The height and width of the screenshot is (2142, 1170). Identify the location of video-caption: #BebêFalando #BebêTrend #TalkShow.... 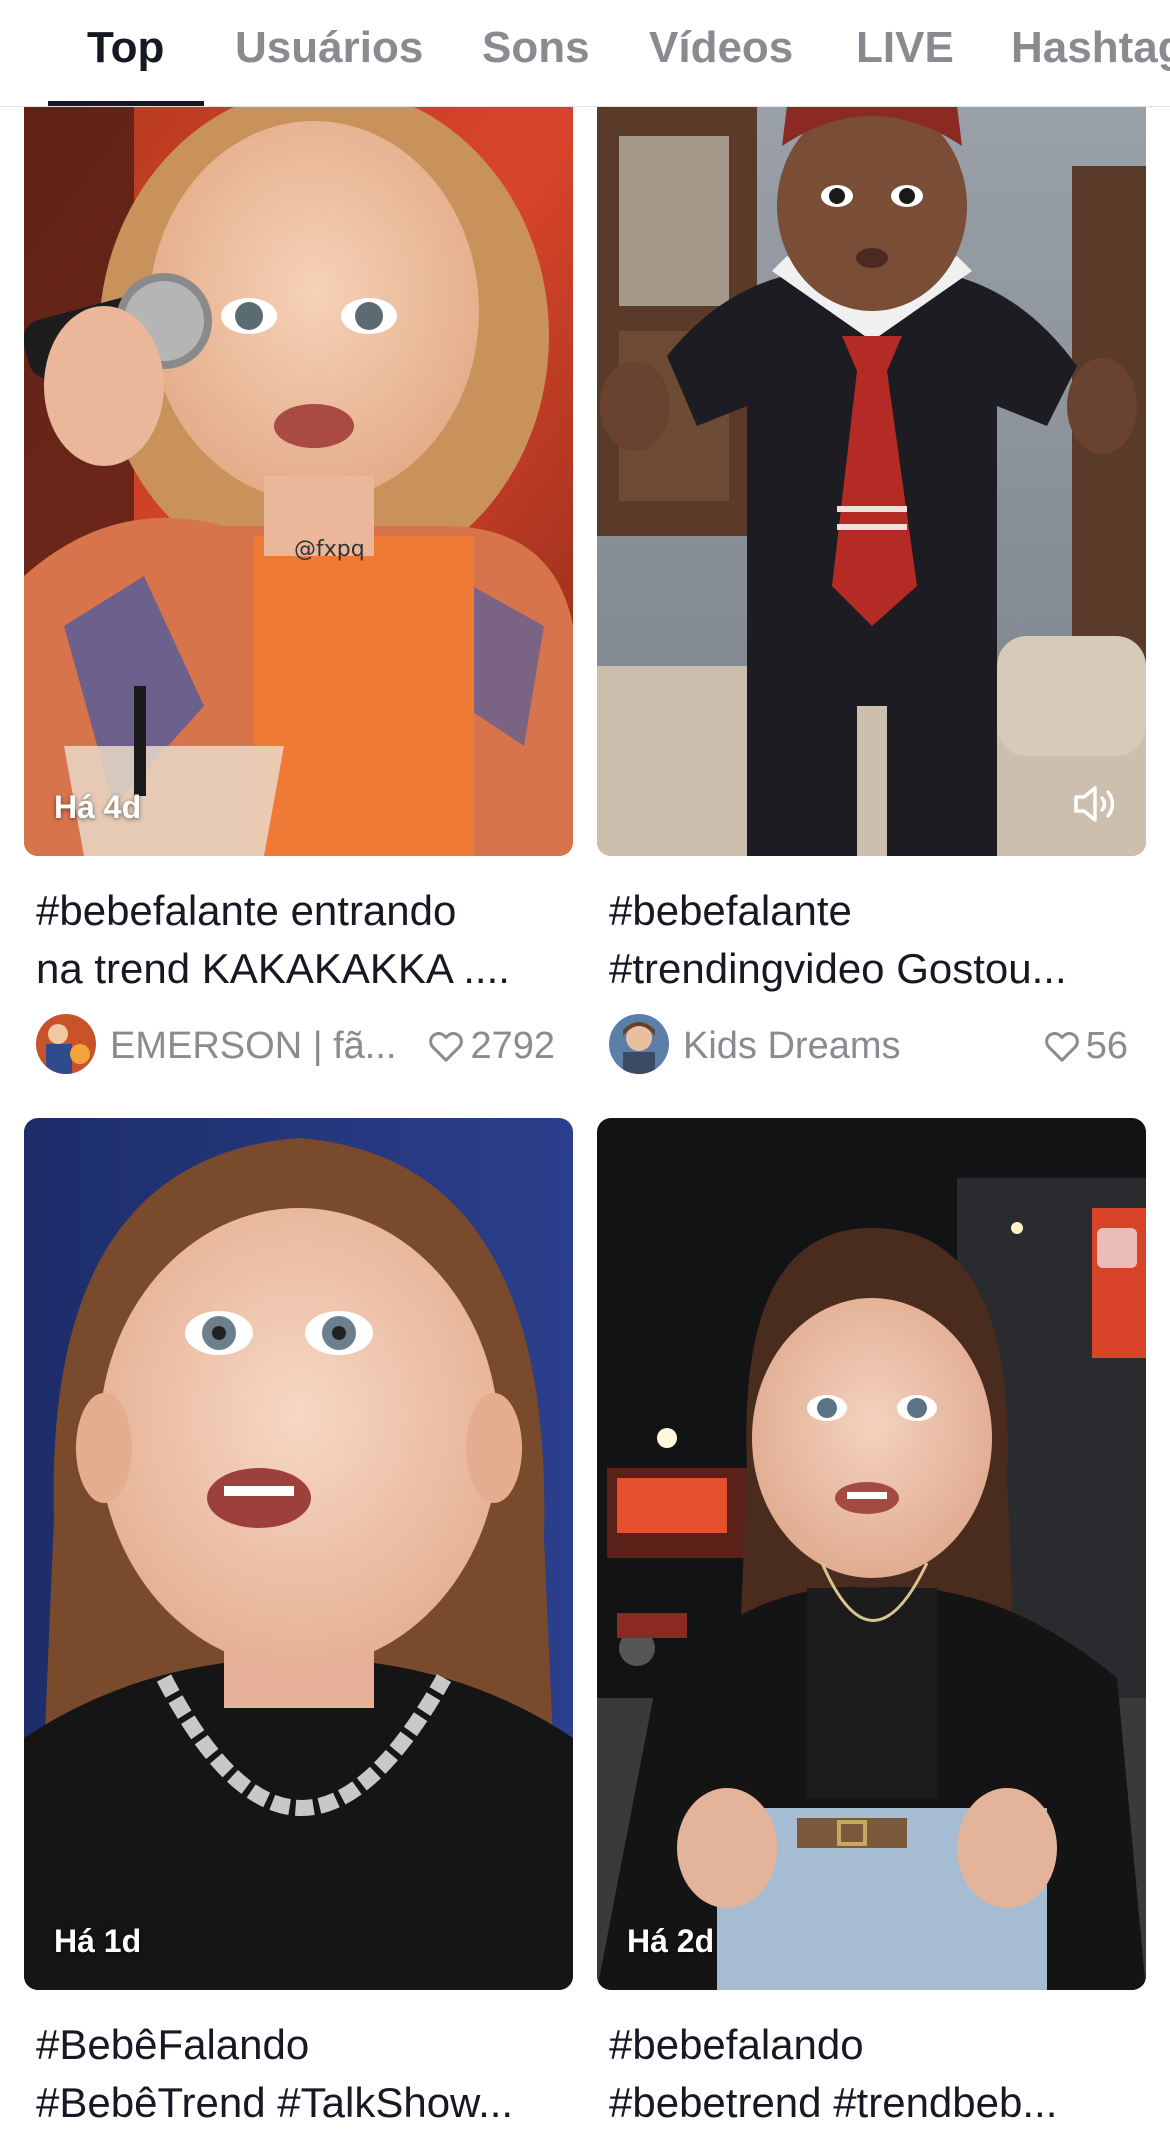
(298, 2074).